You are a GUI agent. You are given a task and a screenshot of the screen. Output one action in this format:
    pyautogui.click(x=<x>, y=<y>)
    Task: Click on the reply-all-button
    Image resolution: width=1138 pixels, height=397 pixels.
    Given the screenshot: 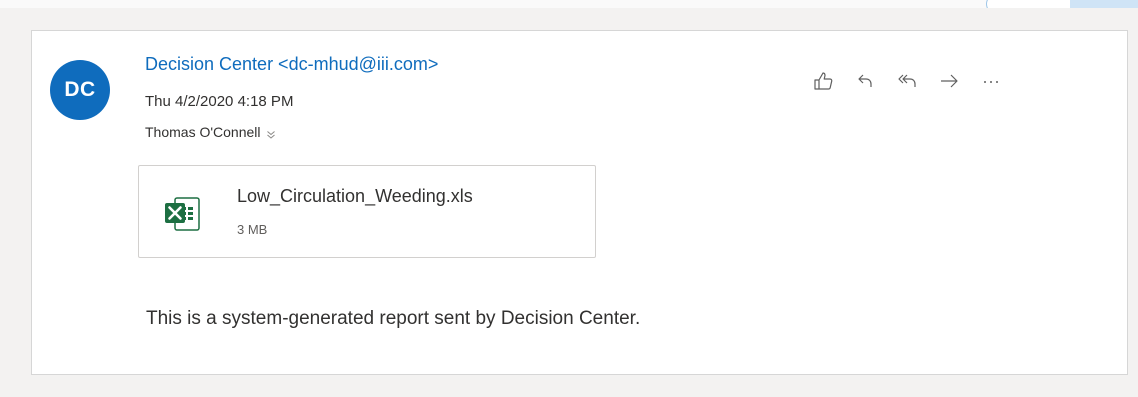 What is the action you would take?
    pyautogui.click(x=907, y=81)
    